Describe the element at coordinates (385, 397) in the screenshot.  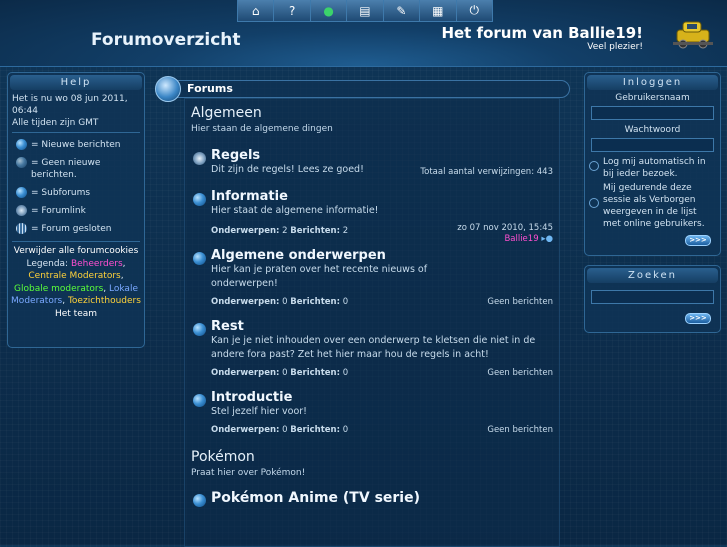
I see `forum-title: Introductie` at that location.